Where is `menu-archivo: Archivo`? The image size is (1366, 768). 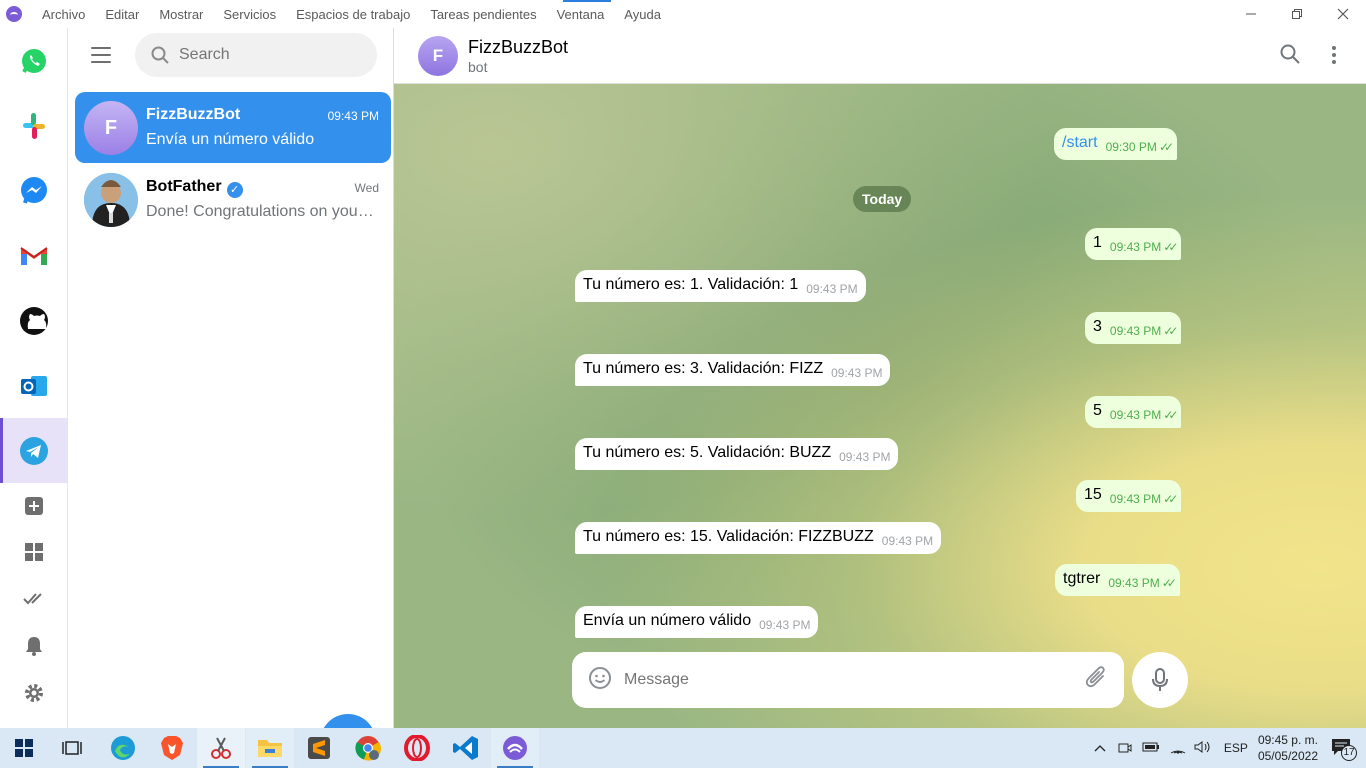
menu-archivo: Archivo is located at coordinates (63, 14).